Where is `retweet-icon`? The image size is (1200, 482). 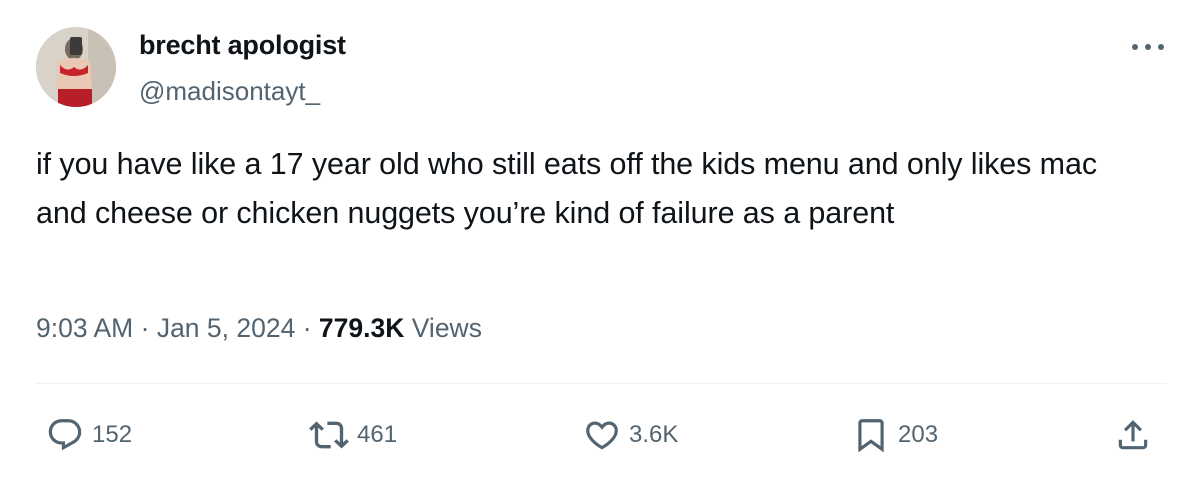 retweet-icon is located at coordinates (329, 435).